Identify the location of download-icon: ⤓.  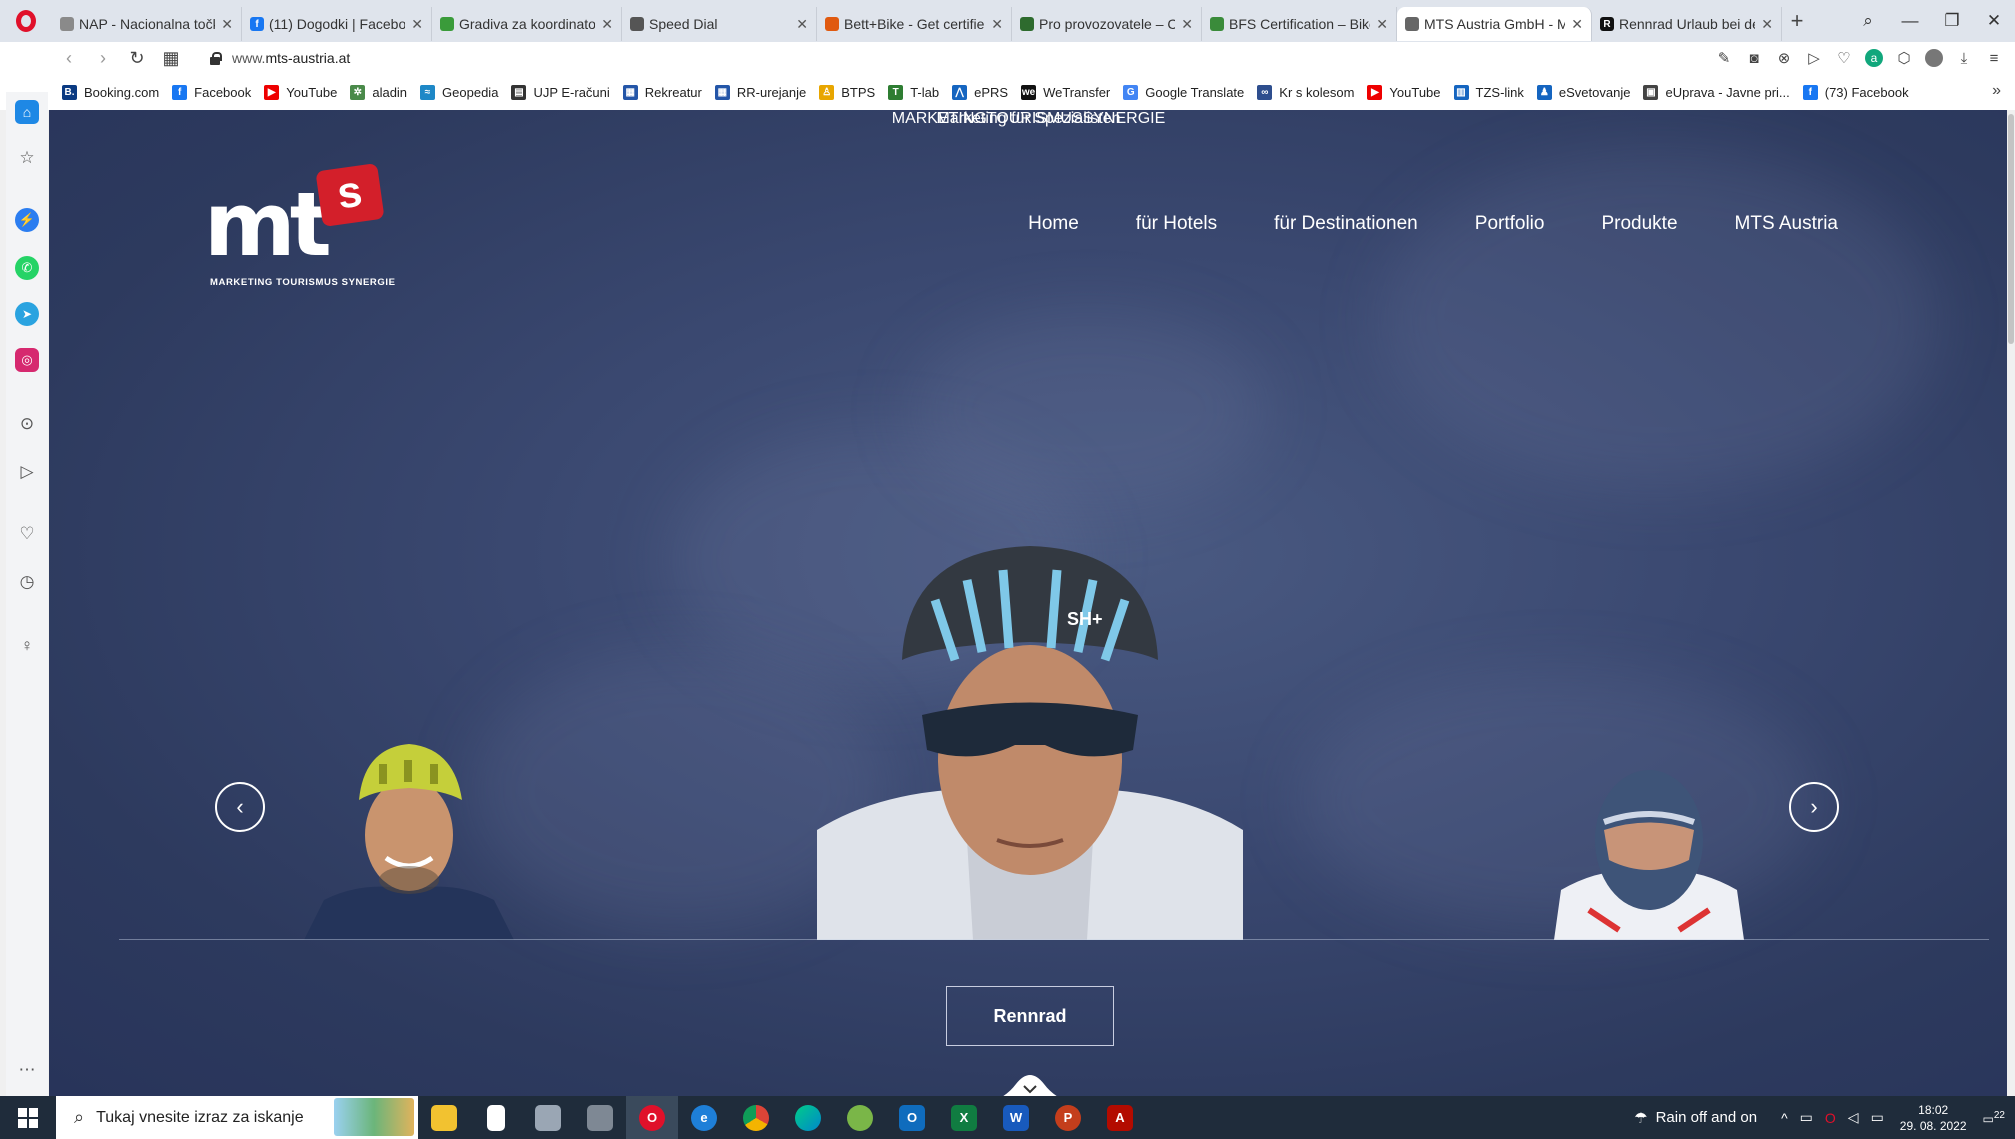
(1964, 58).